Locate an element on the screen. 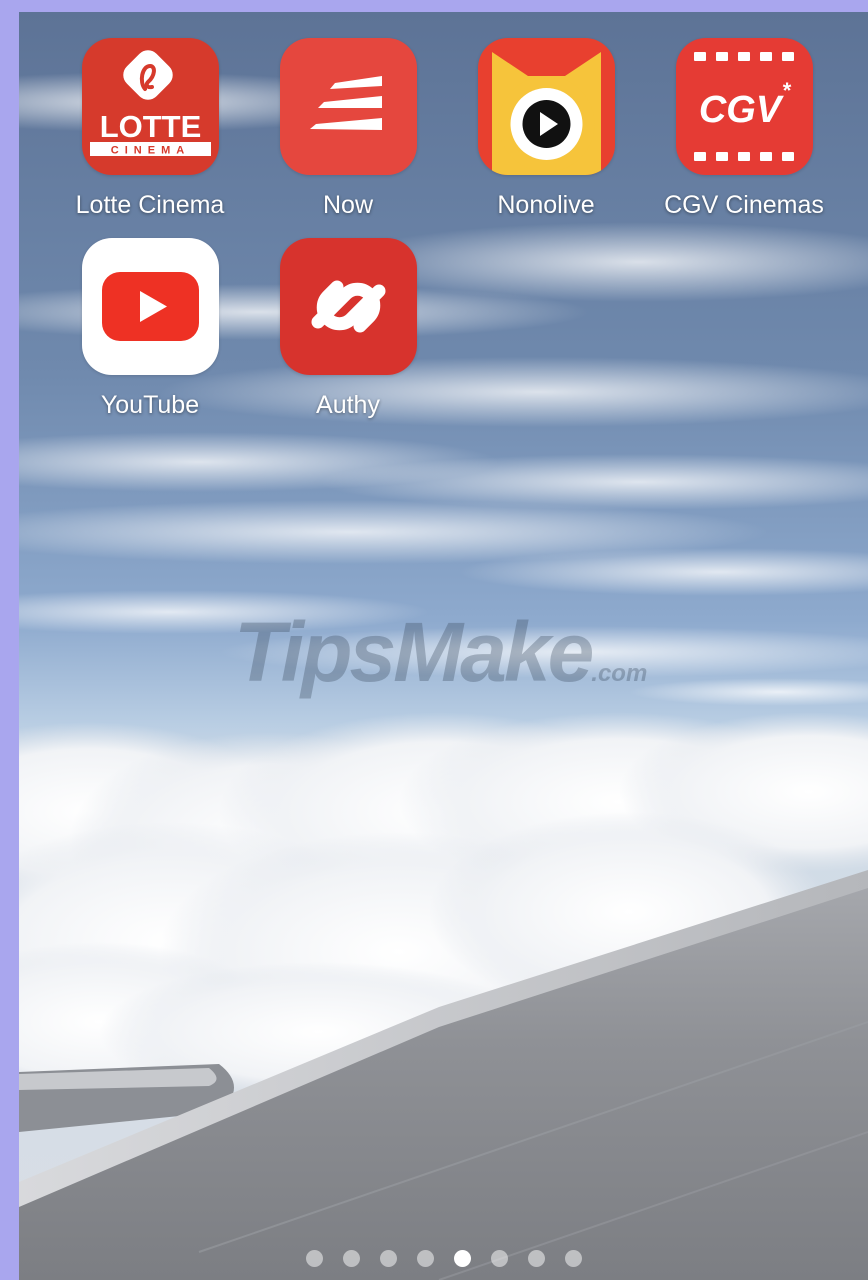 Image resolution: width=868 pixels, height=1280 pixels. app-authy: Authy is located at coordinates (348, 329).